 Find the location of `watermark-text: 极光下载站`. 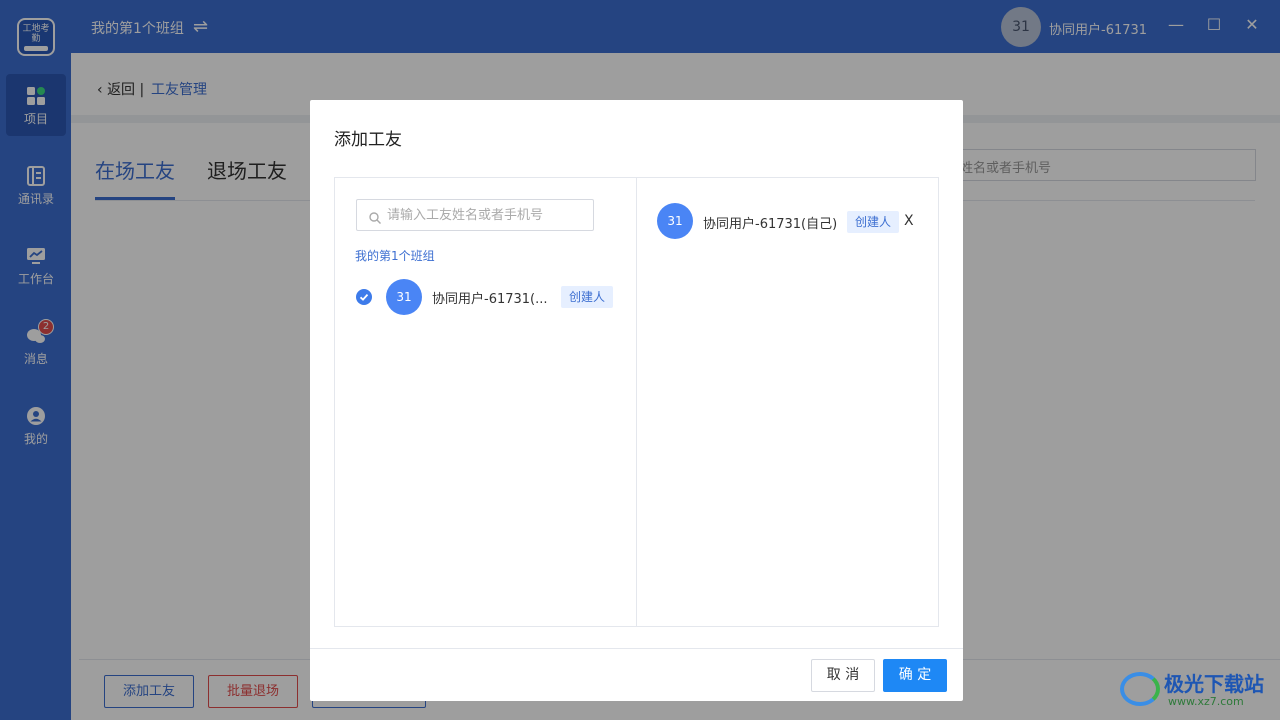

watermark-text: 极光下载站 is located at coordinates (1214, 684).